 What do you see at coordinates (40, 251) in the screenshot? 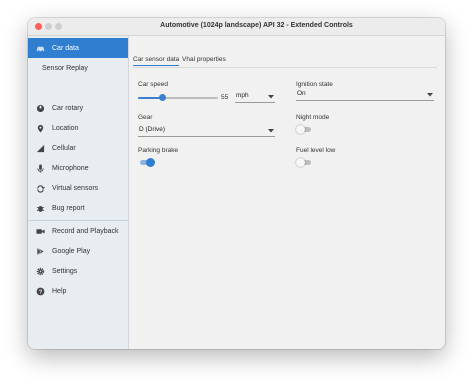
I see `google-play-icon` at bounding box center [40, 251].